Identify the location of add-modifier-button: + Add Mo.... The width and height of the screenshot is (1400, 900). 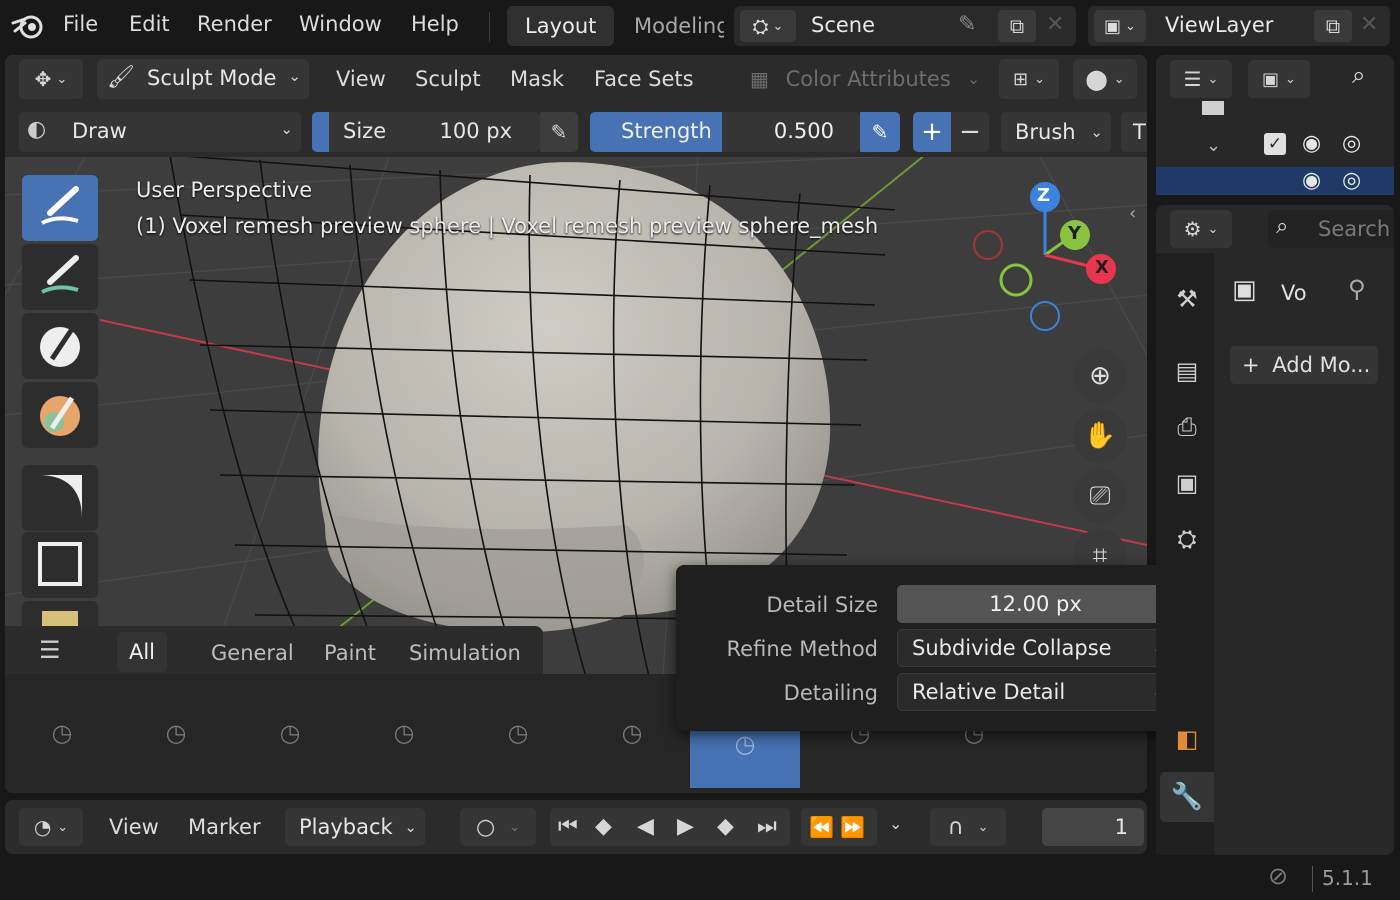
(1304, 365).